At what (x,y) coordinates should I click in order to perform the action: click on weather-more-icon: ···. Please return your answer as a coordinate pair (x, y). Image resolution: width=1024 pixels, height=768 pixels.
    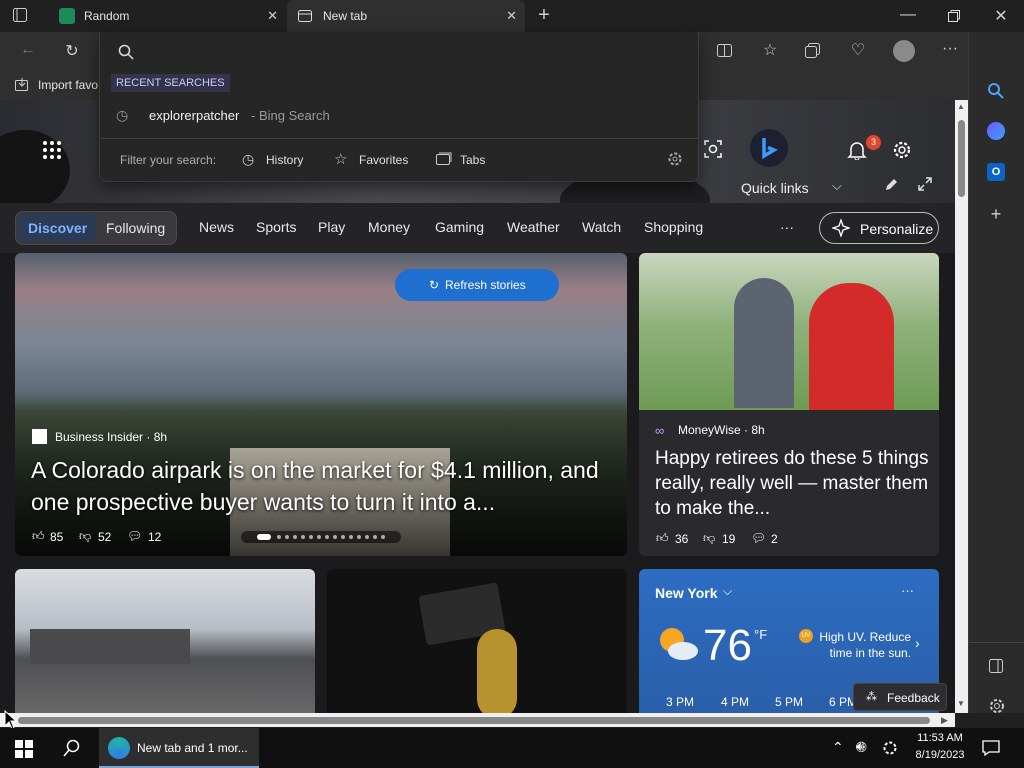
    Looking at the image, I should click on (907, 590).